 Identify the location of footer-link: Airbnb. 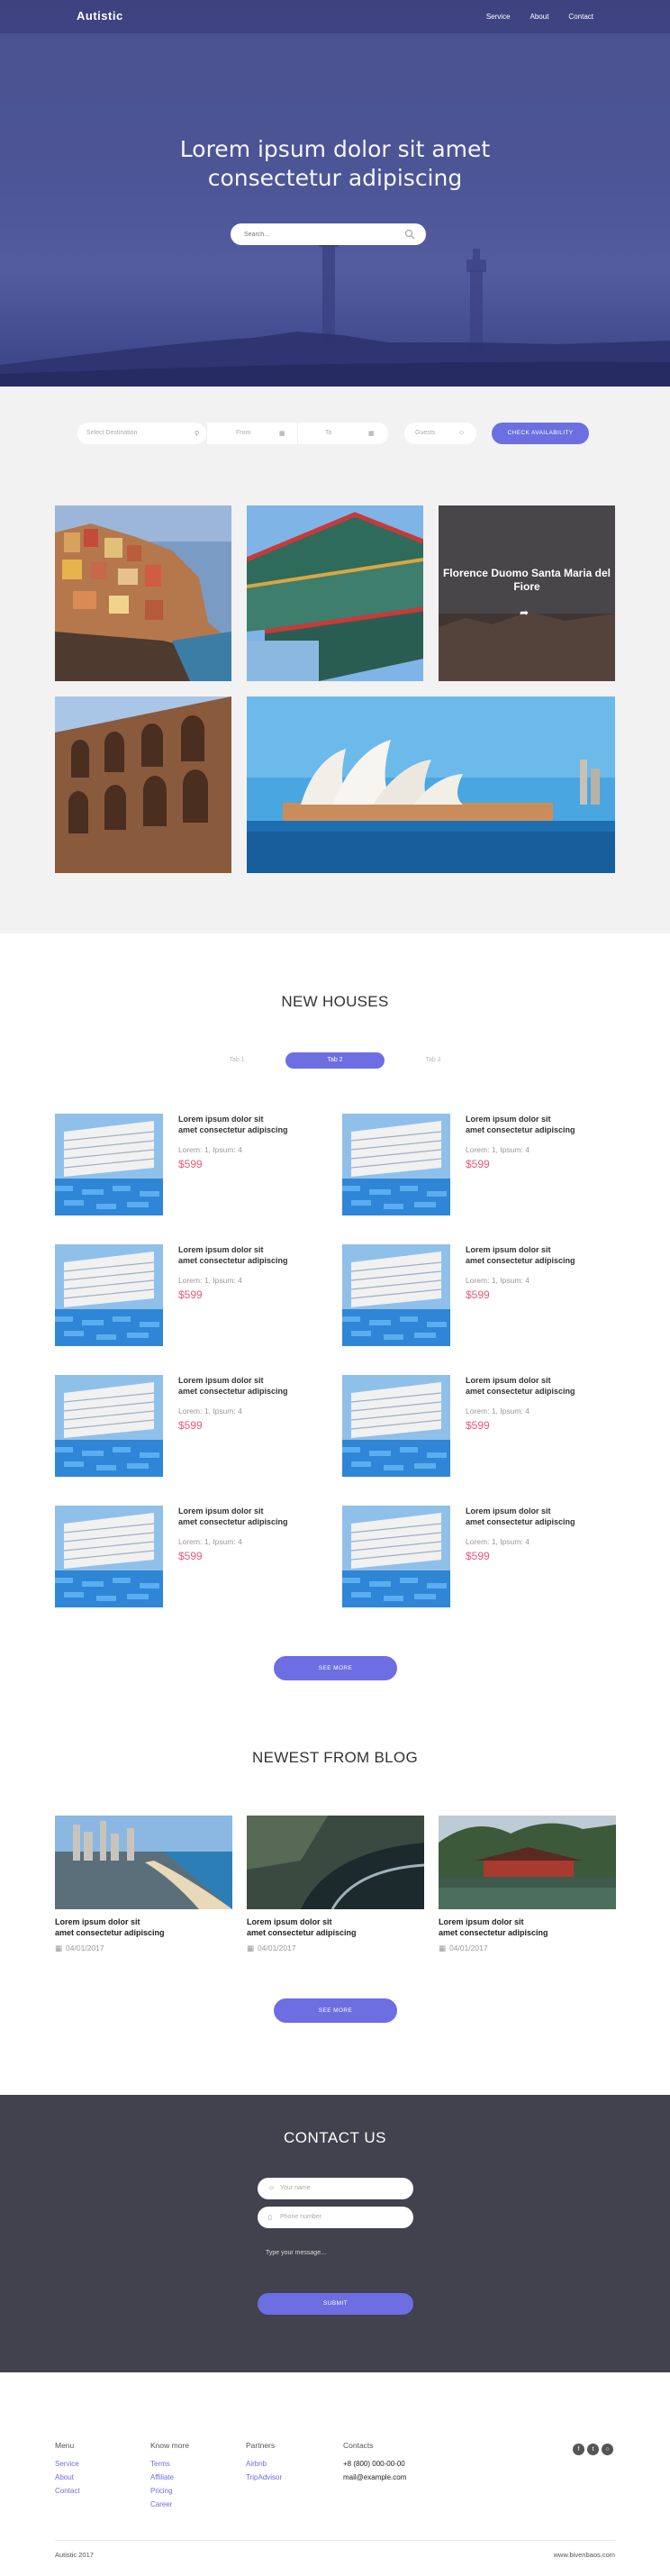
(264, 2464).